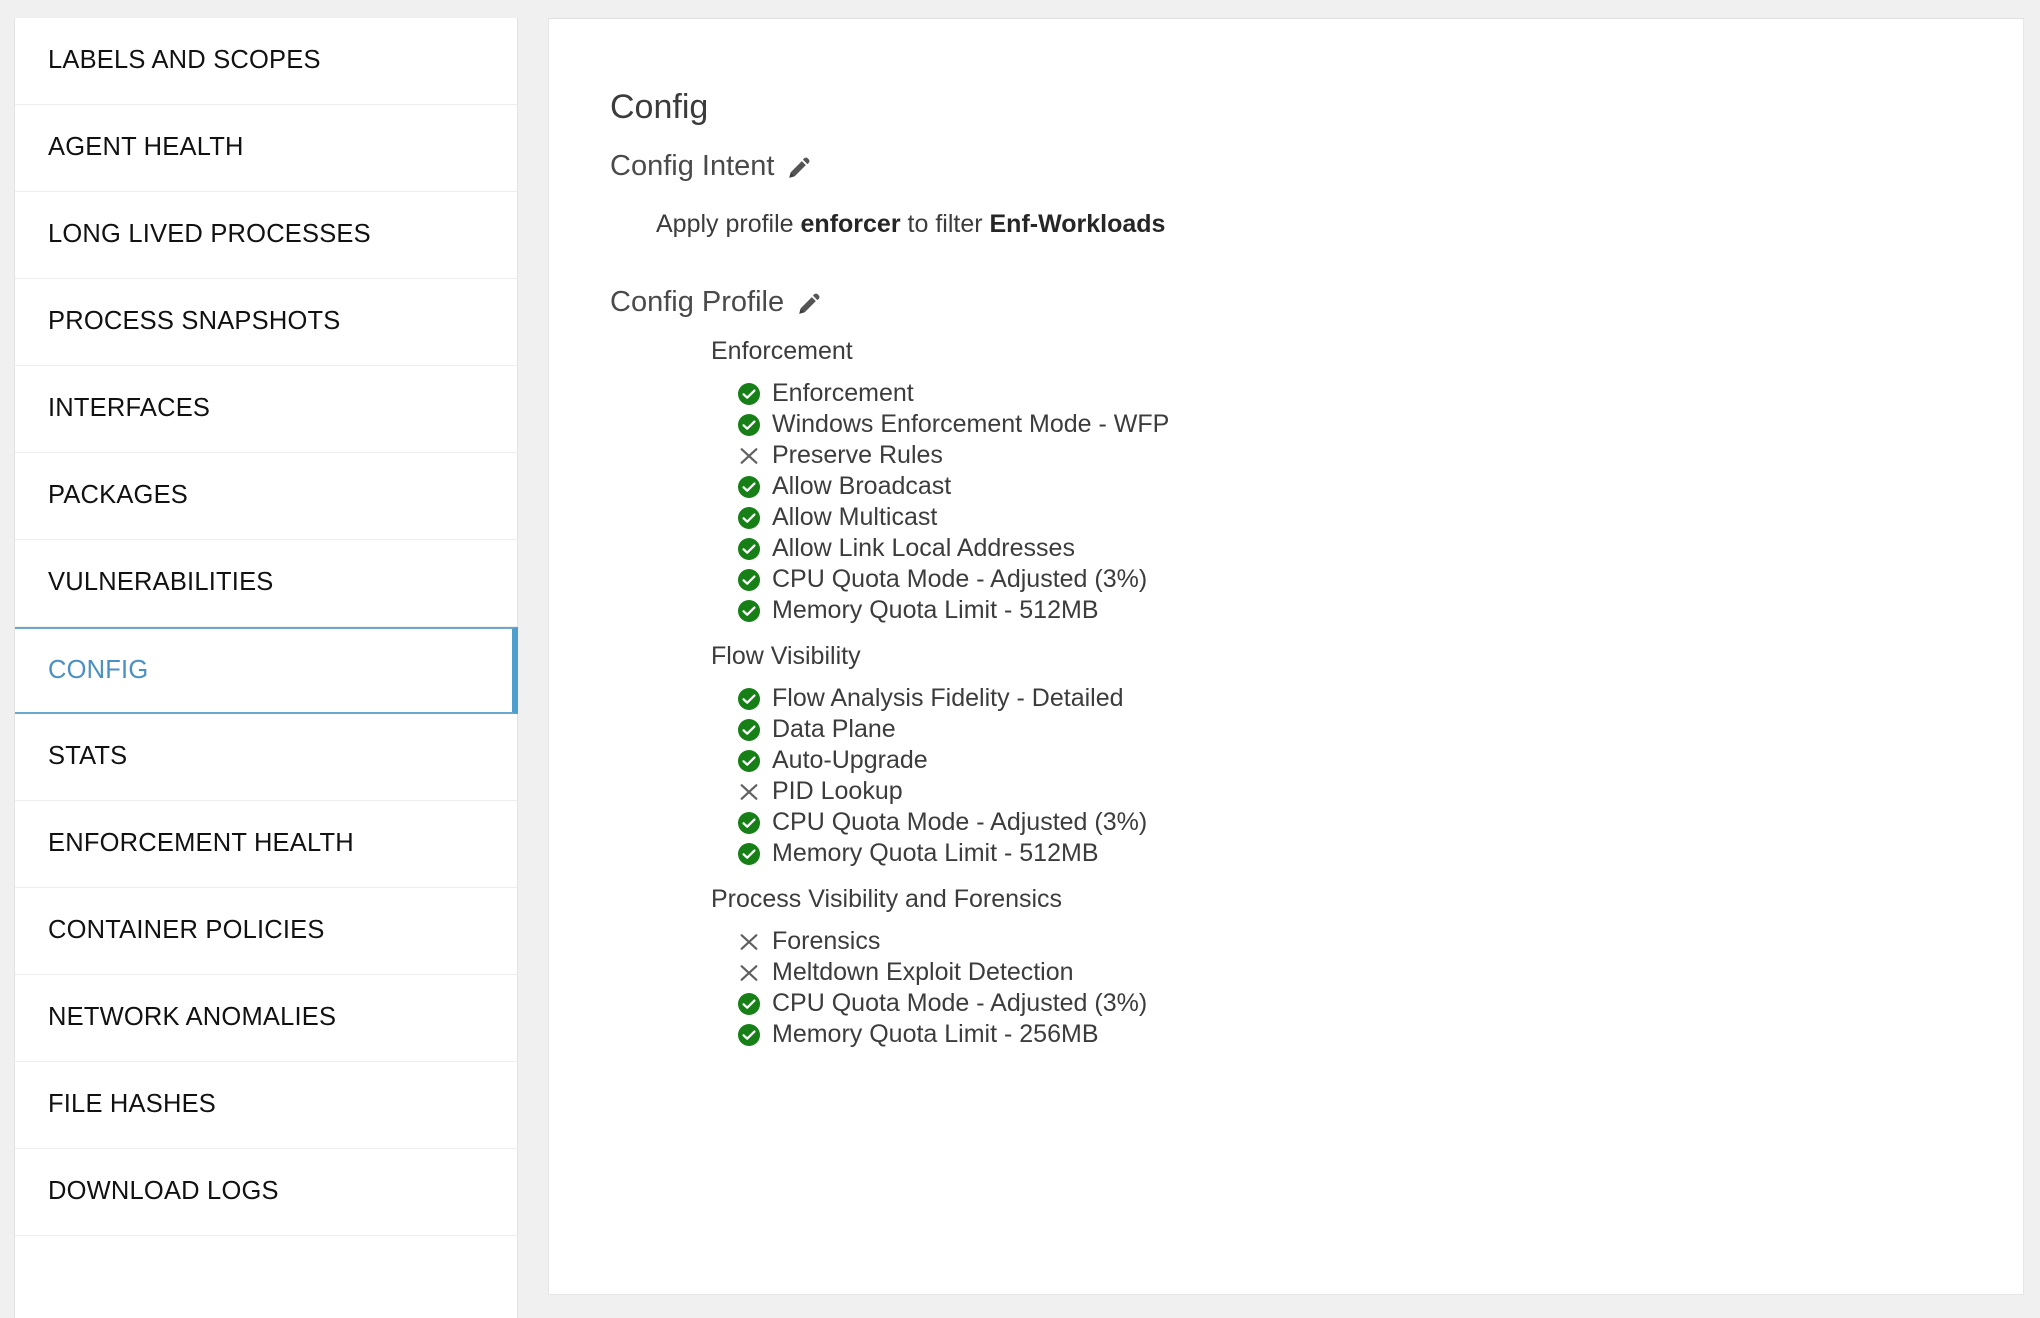 The height and width of the screenshot is (1318, 2040). I want to click on config-feature-row: Meltdown Exploit Detection, so click(1310, 972).